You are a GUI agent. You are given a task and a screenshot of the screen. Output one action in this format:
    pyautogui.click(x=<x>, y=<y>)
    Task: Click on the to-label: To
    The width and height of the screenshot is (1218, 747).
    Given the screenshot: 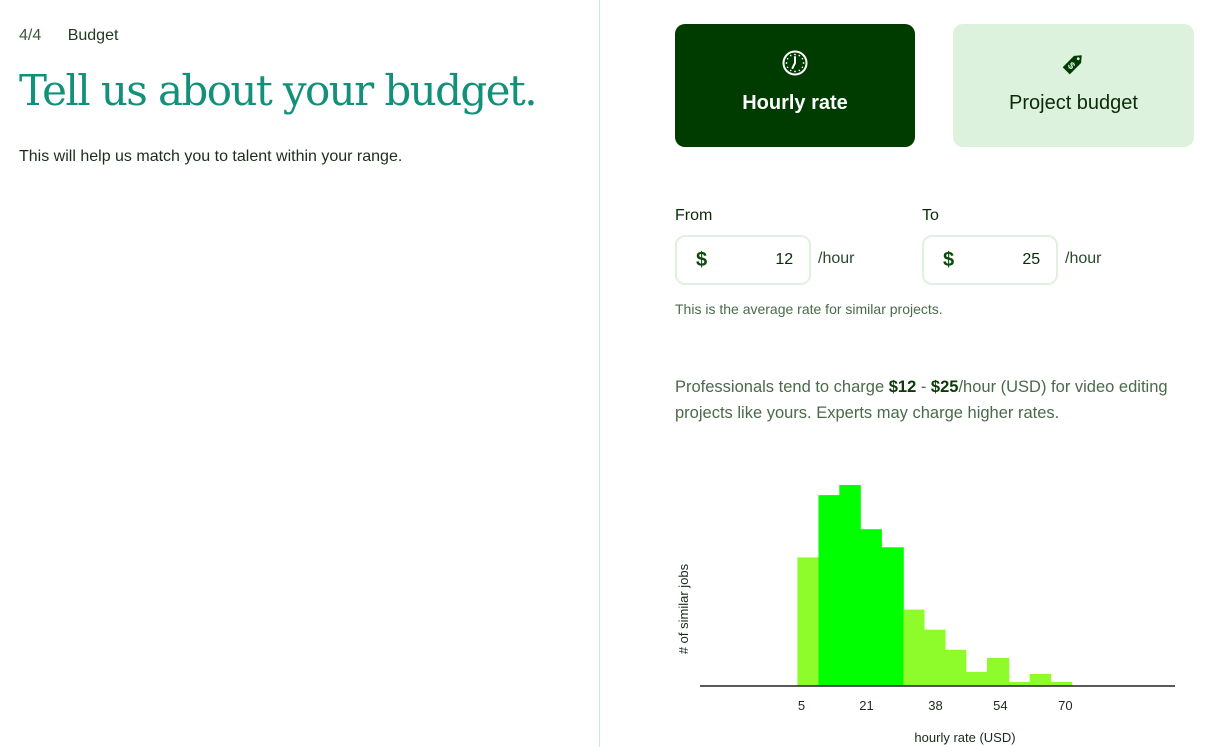 What is the action you would take?
    pyautogui.click(x=930, y=215)
    